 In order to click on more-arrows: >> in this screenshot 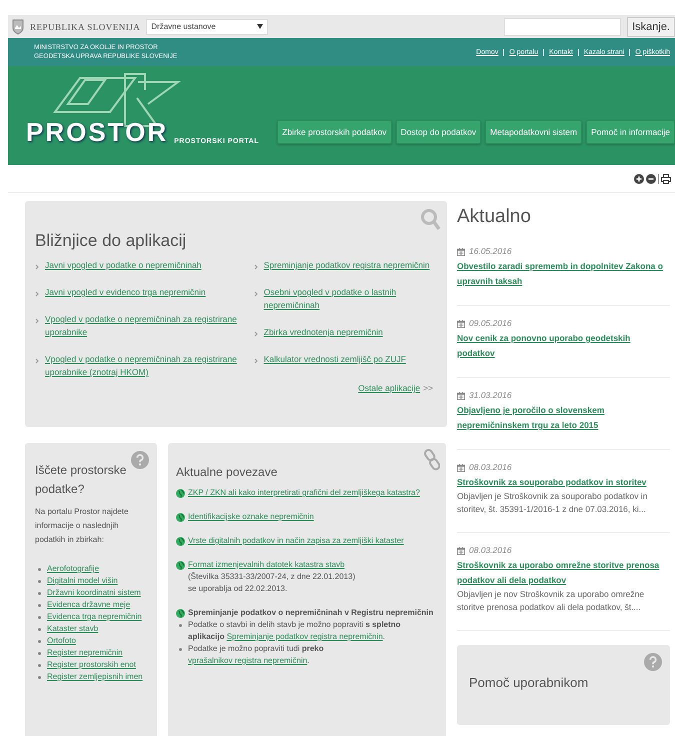, I will do `click(428, 388)`.